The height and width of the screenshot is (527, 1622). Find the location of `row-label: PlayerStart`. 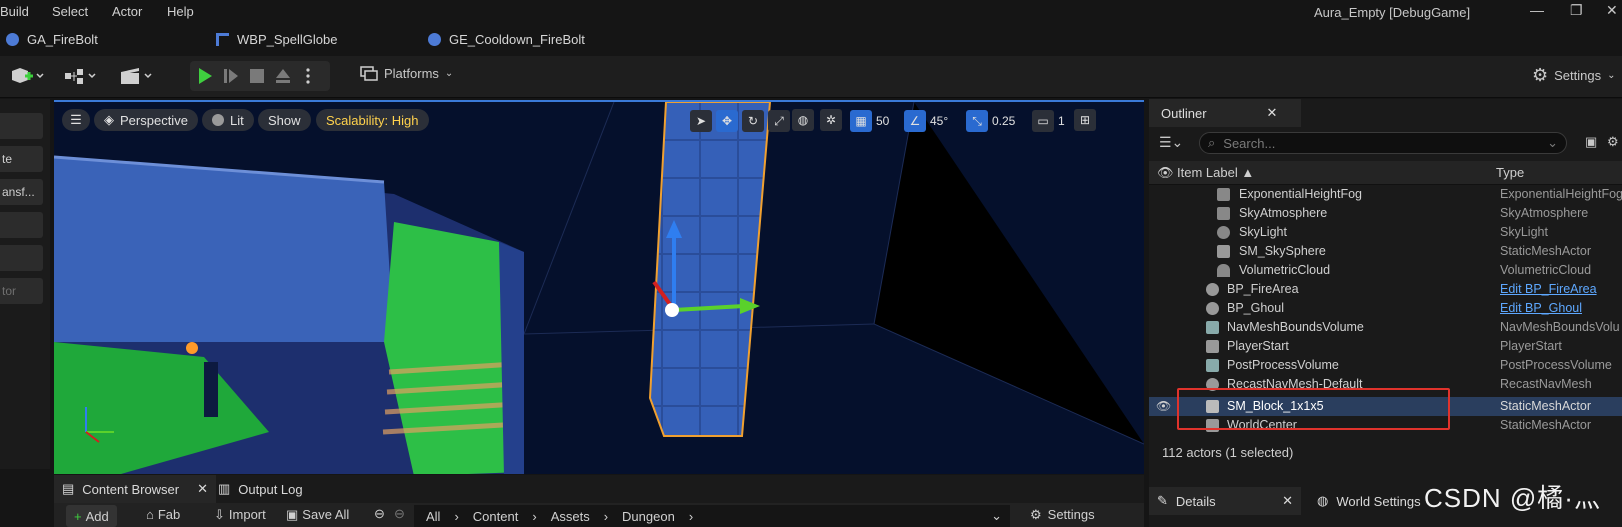

row-label: PlayerStart is located at coordinates (1258, 346).